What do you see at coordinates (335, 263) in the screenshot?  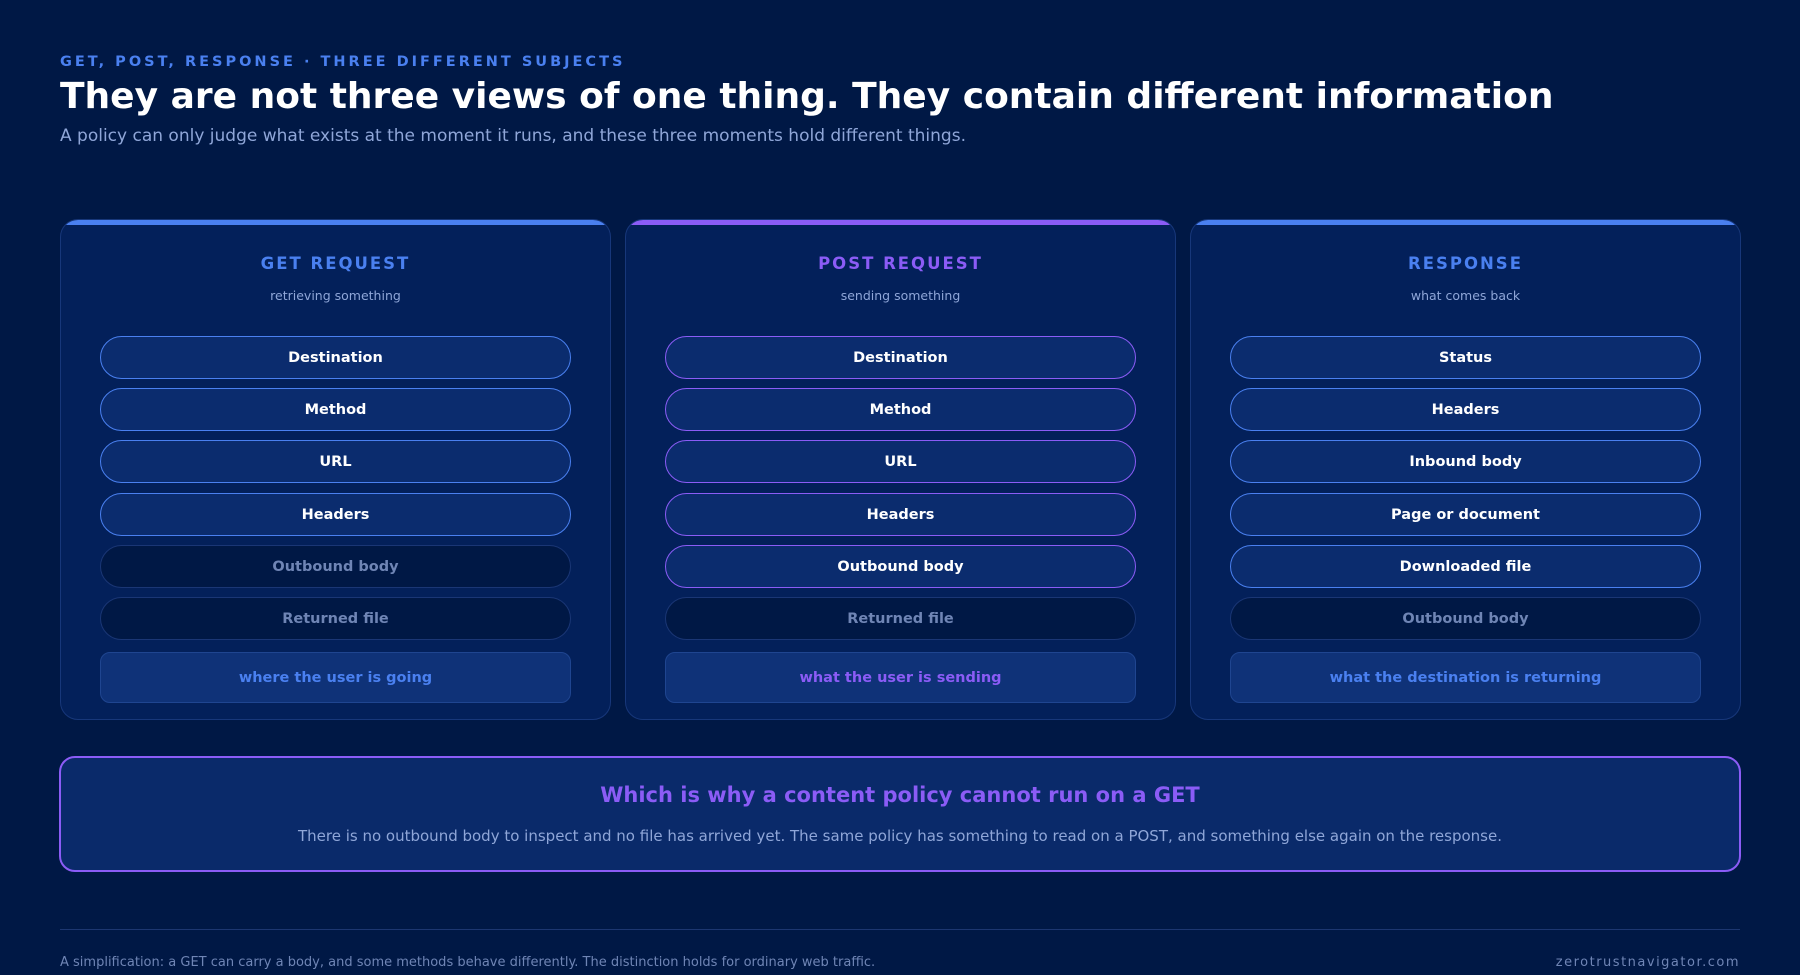 I see `card-title: GET REQUEST` at bounding box center [335, 263].